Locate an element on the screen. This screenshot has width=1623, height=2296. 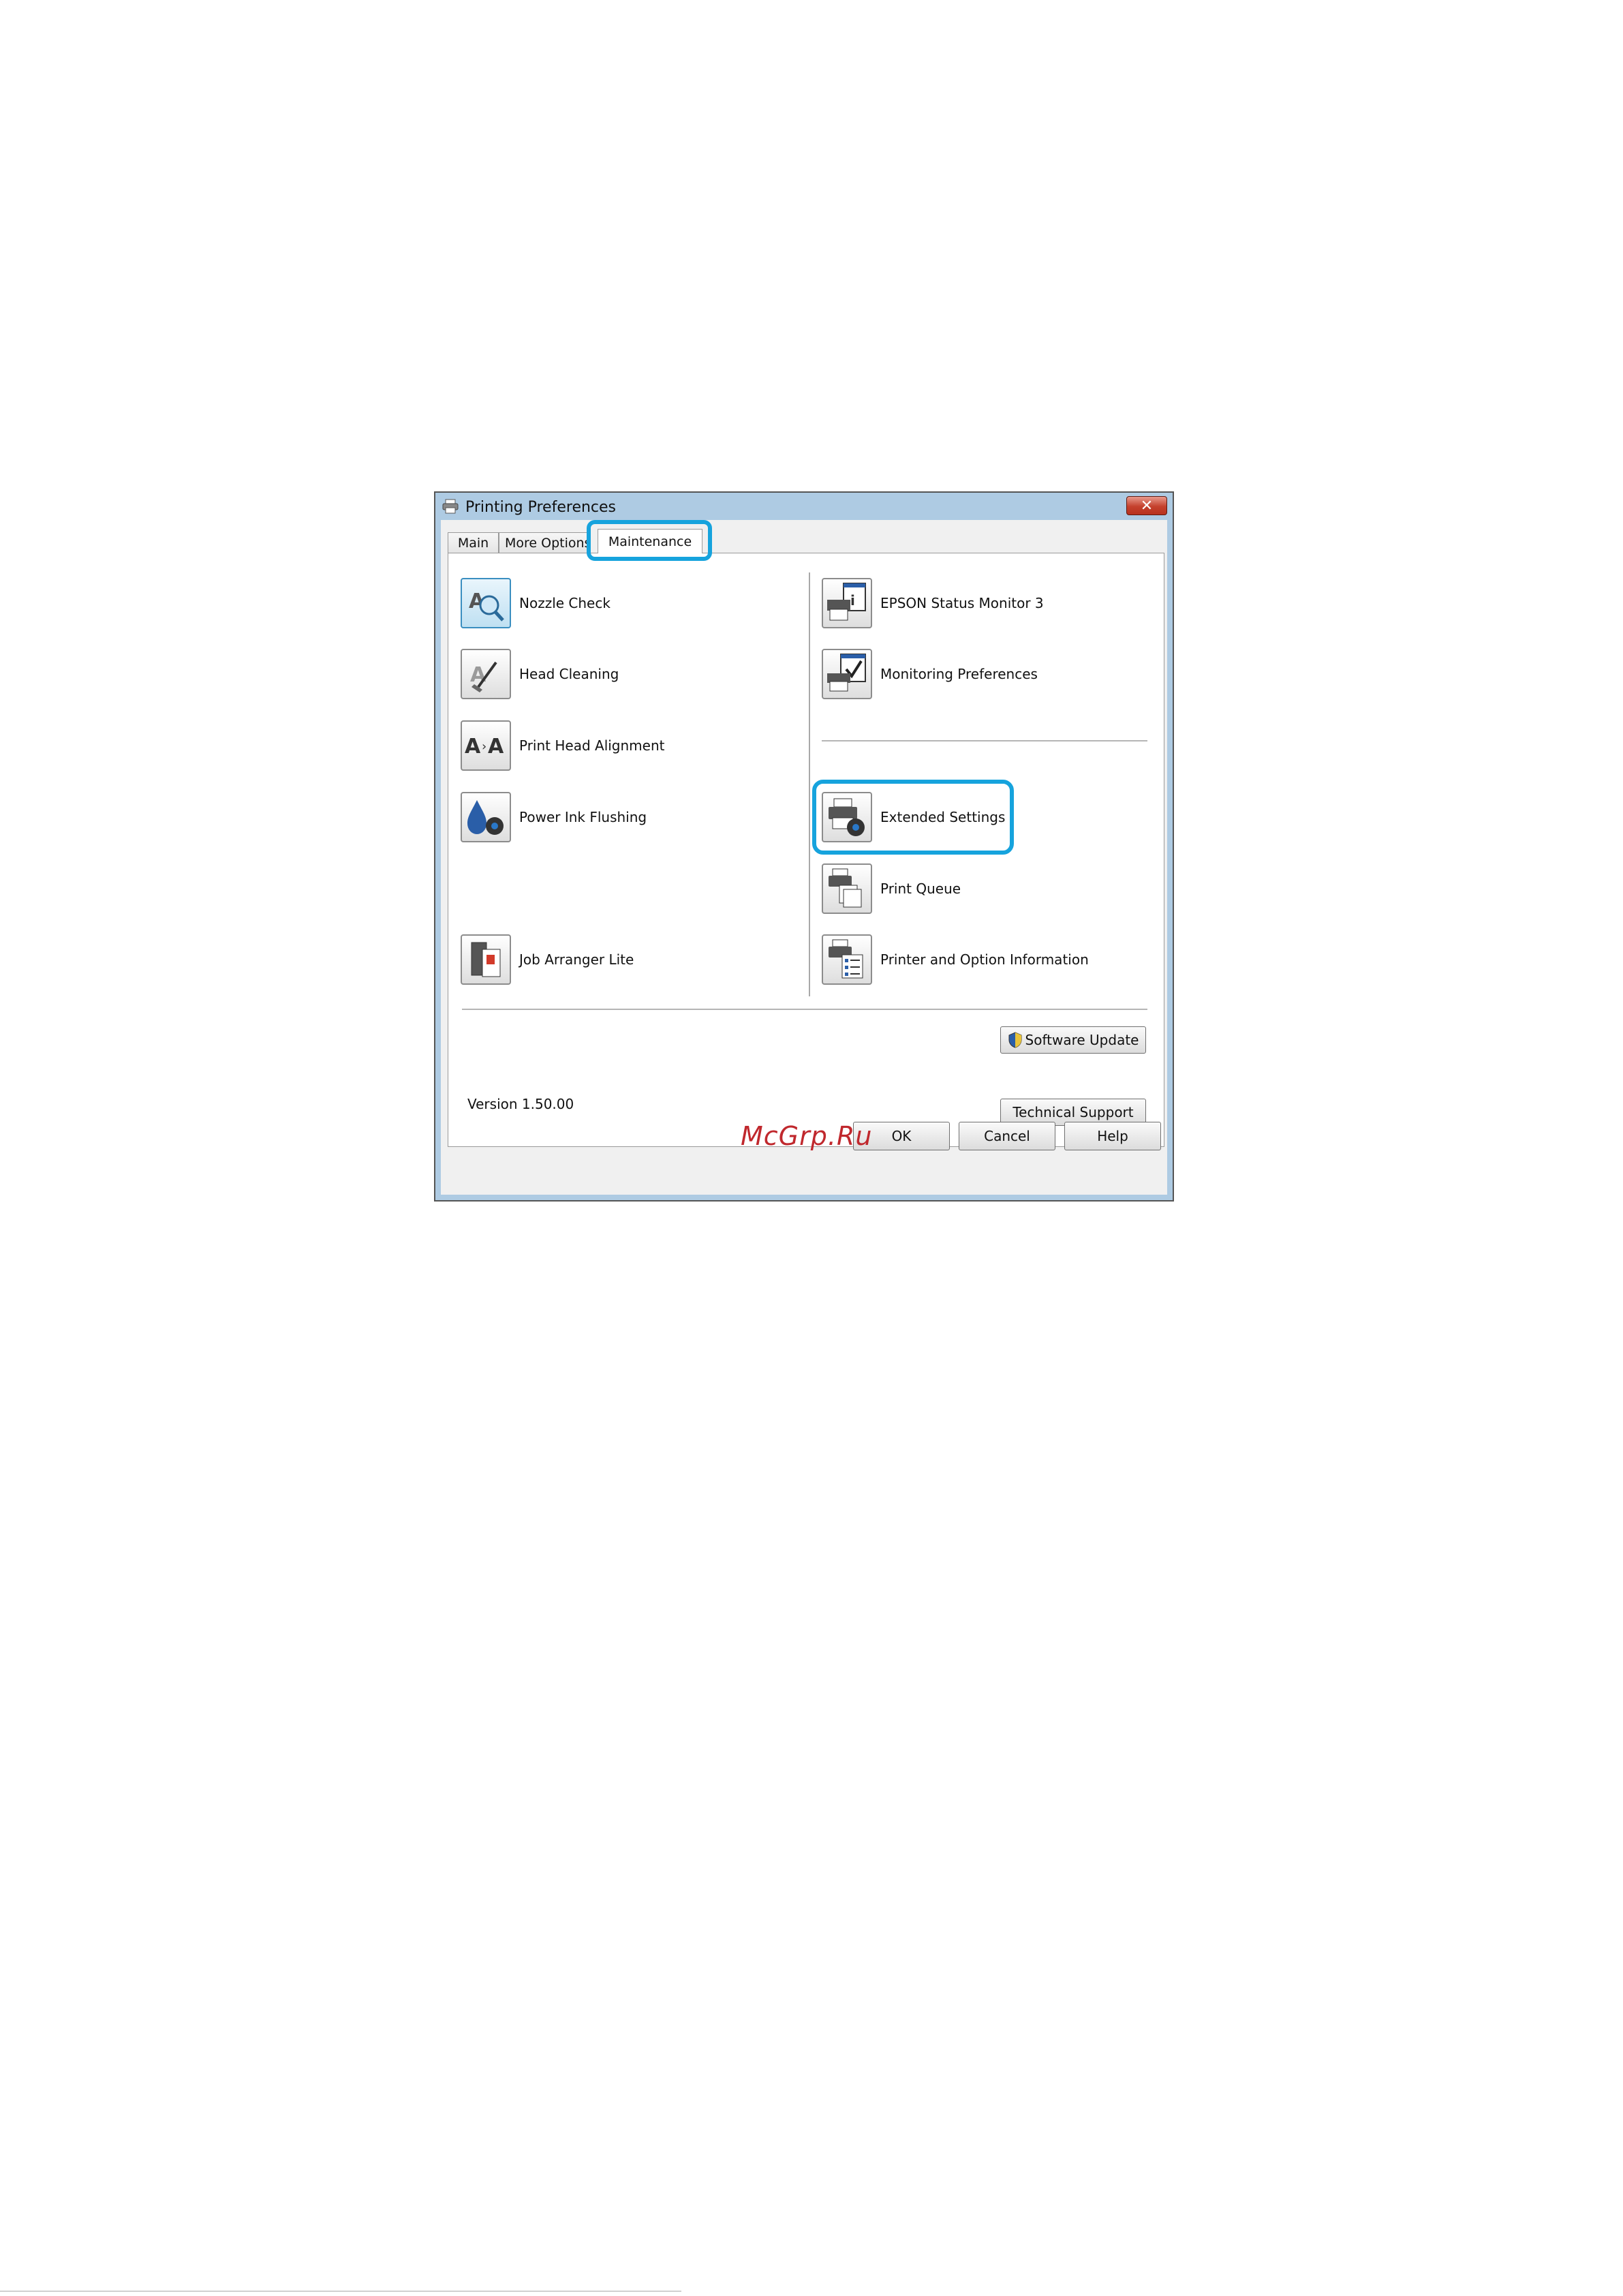
software-update-button: Software Update is located at coordinates (1073, 1040).